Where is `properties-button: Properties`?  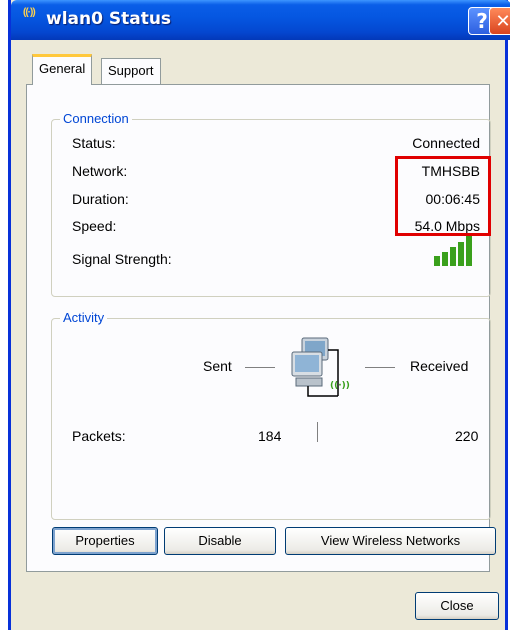 properties-button: Properties is located at coordinates (105, 541).